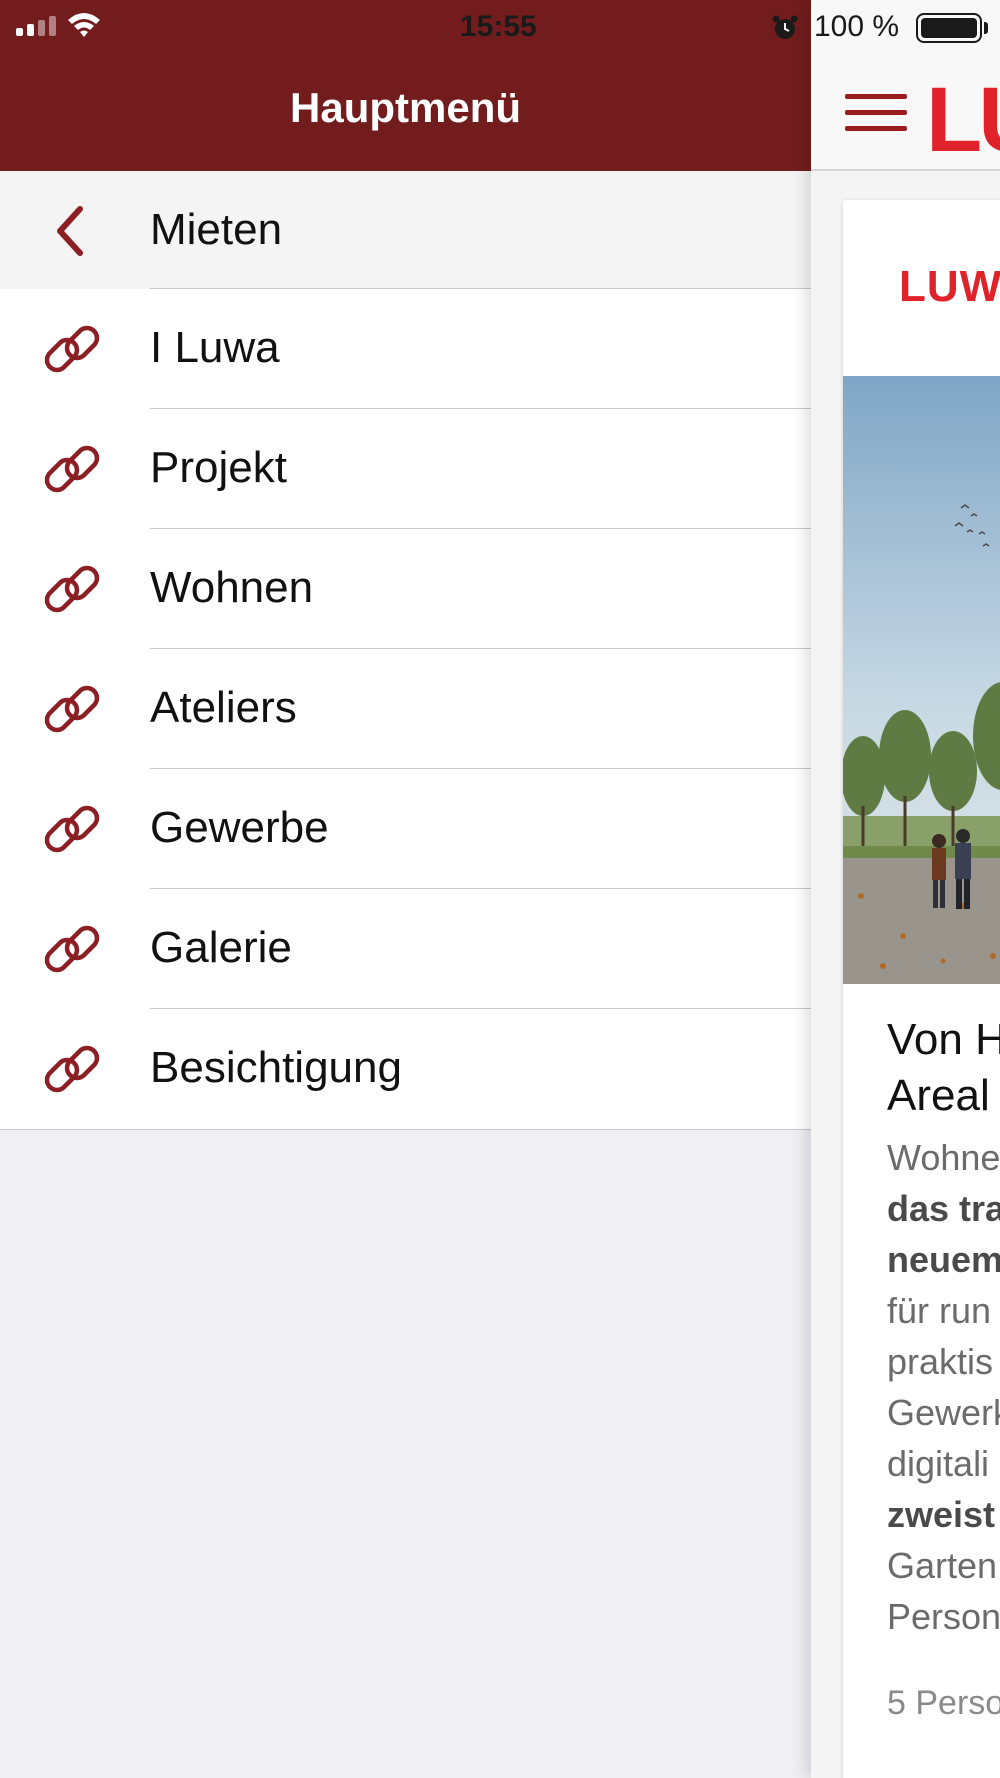 This screenshot has height=1778, width=1000. I want to click on menu-item-i-luwa: I Luwa, so click(405, 349).